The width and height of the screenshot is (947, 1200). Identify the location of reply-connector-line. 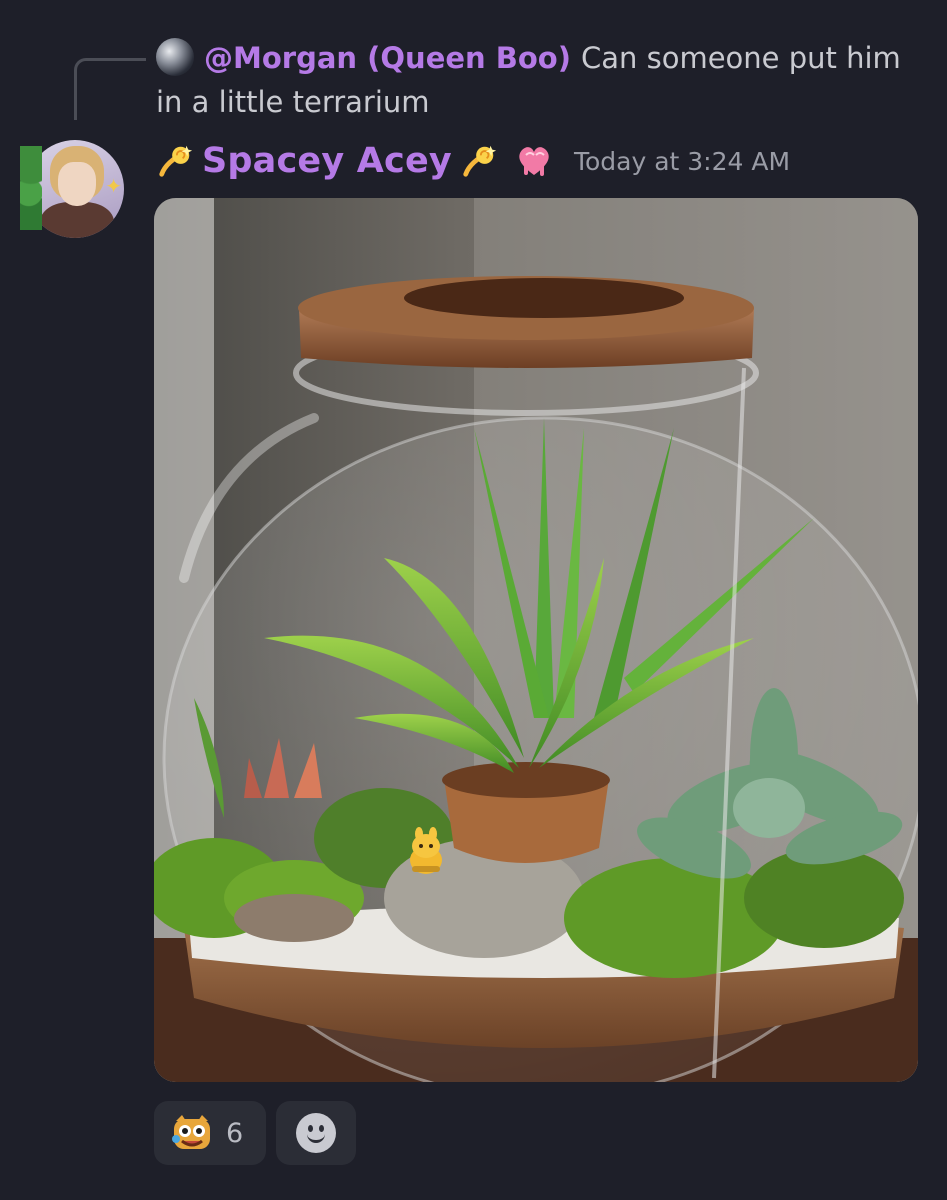
(110, 89).